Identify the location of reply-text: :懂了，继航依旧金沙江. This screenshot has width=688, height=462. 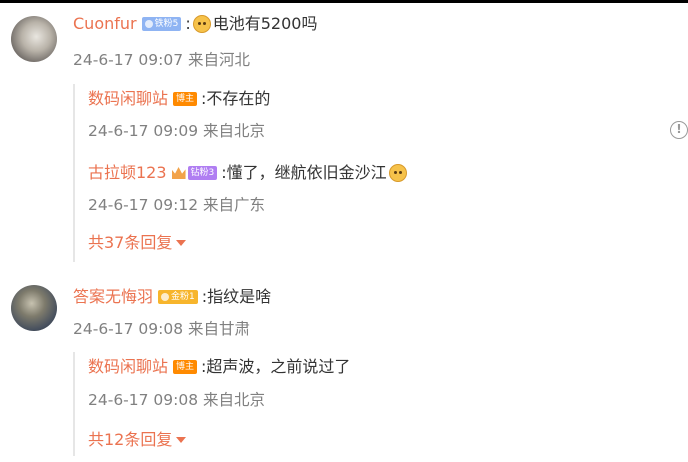
(304, 172).